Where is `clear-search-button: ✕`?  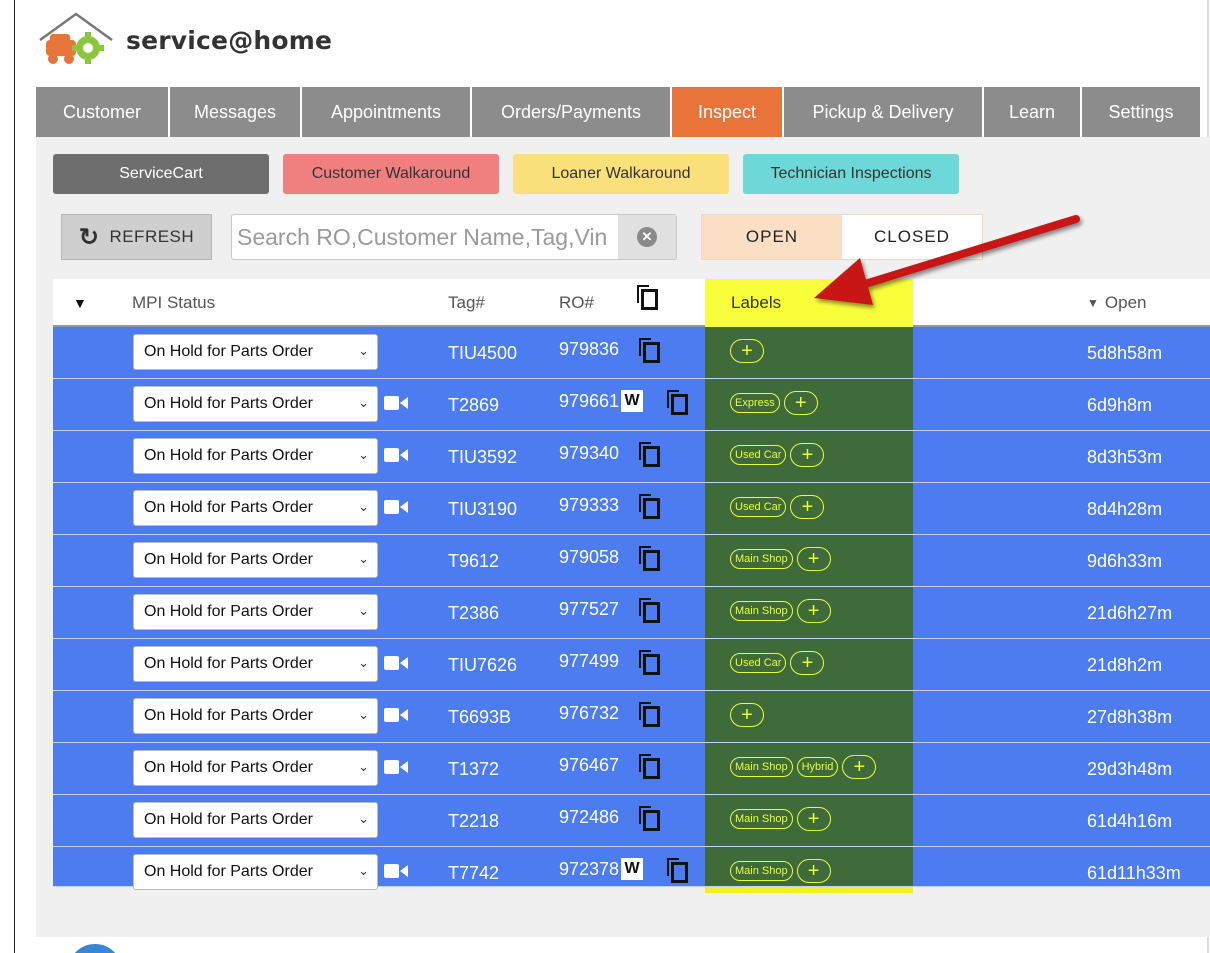 clear-search-button: ✕ is located at coordinates (647, 237).